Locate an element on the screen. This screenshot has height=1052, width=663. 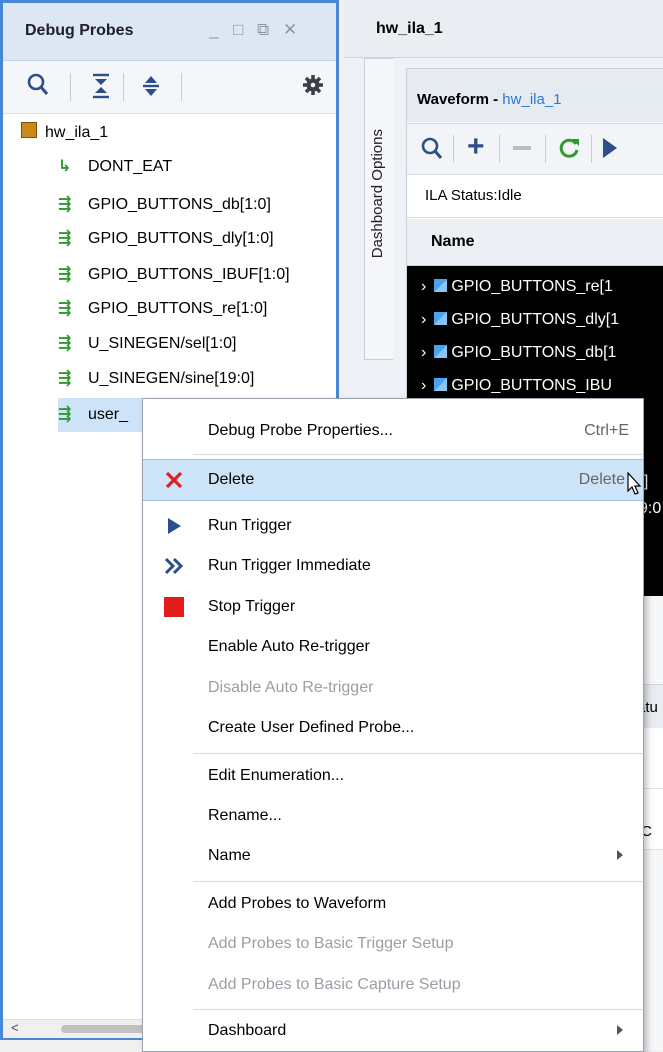
menu-item-label: Add Probes to Basic Capture Setup is located at coordinates (334, 984).